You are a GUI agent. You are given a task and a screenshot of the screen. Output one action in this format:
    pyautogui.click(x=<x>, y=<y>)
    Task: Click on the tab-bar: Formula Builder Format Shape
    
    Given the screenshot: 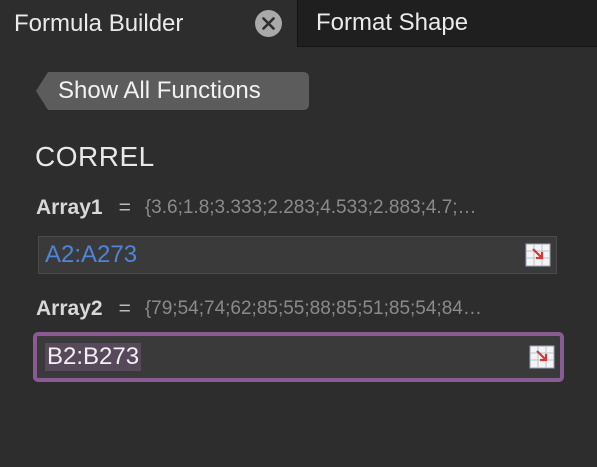 What is the action you would take?
    pyautogui.click(x=298, y=23)
    